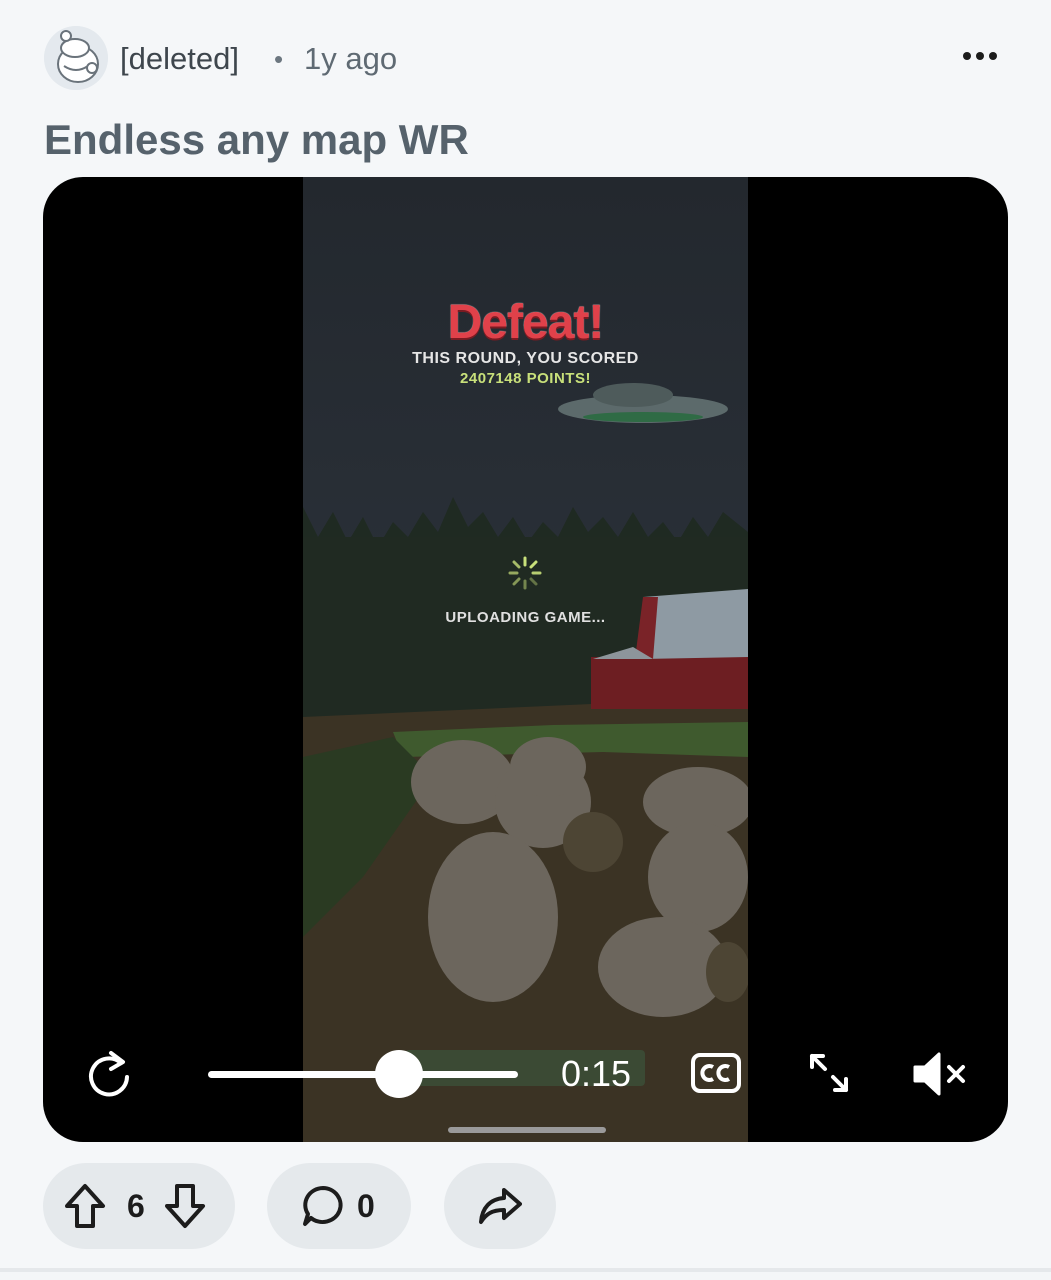  I want to click on home-indicator, so click(527, 1130).